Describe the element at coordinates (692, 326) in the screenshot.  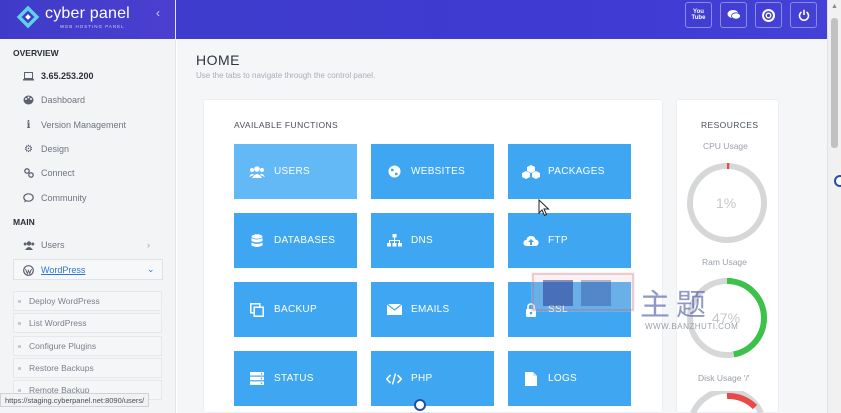
I see `watermark-url: WWW.BANZHUTI.COM` at that location.